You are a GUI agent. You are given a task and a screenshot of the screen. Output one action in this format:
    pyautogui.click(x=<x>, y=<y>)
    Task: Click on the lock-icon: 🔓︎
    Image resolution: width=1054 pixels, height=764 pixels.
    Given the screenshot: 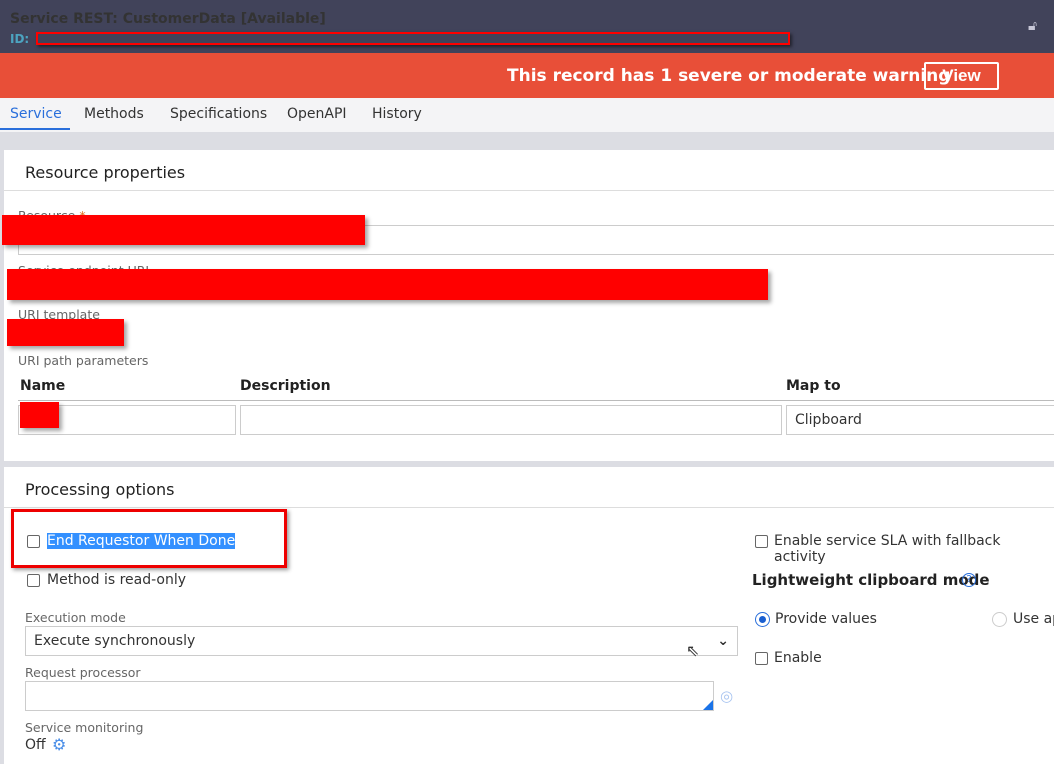 What is the action you would take?
    pyautogui.click(x=1032, y=26)
    